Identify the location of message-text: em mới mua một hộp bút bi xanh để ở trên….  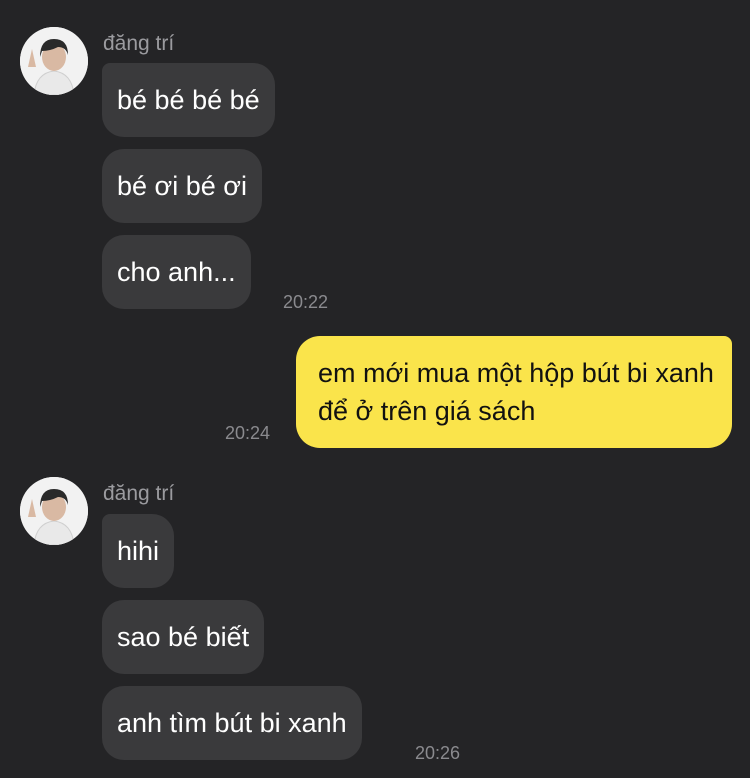
(516, 392).